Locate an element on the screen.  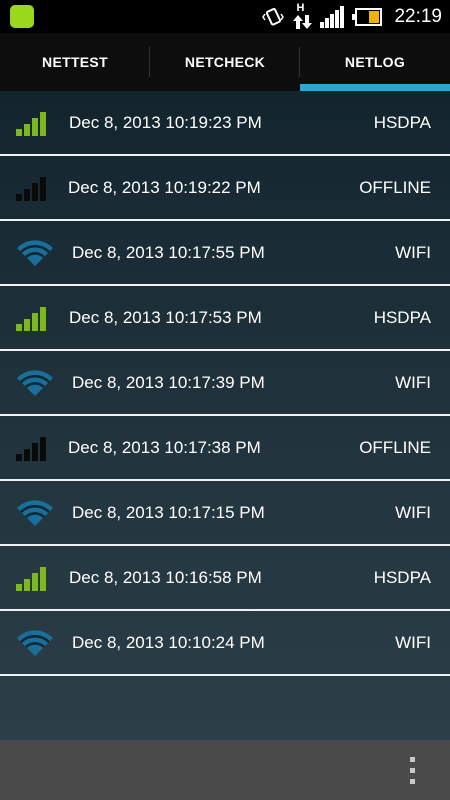
log-row: Dec 8, 2013 10:17:53 PM HSDPA is located at coordinates (225, 318).